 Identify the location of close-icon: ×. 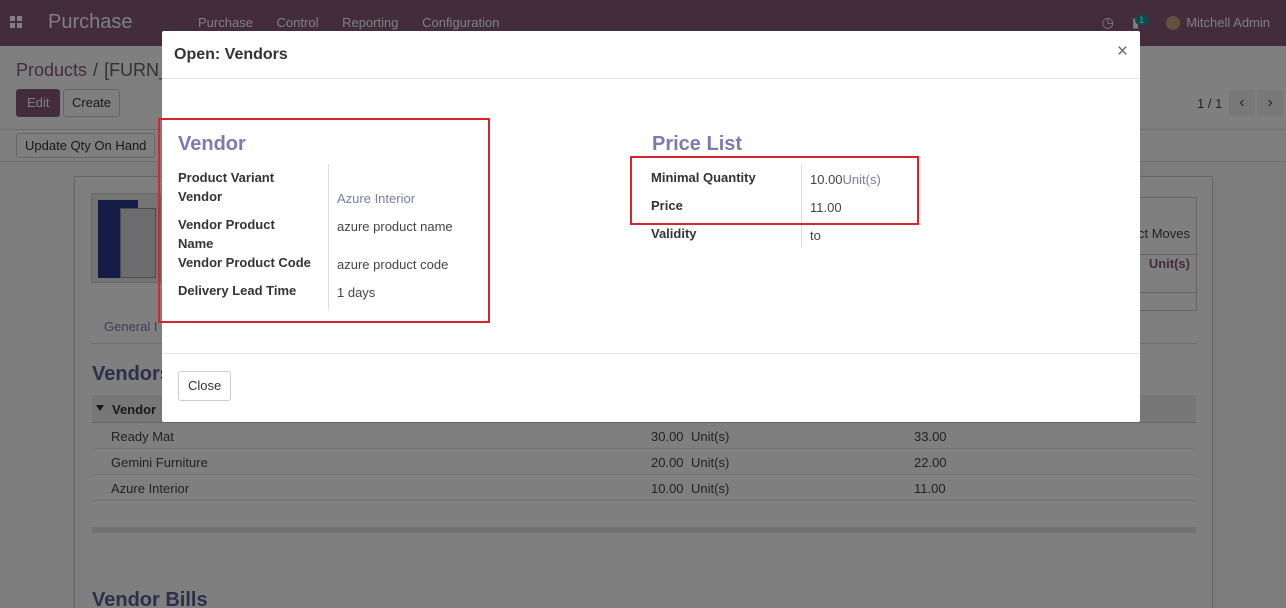
(1122, 51).